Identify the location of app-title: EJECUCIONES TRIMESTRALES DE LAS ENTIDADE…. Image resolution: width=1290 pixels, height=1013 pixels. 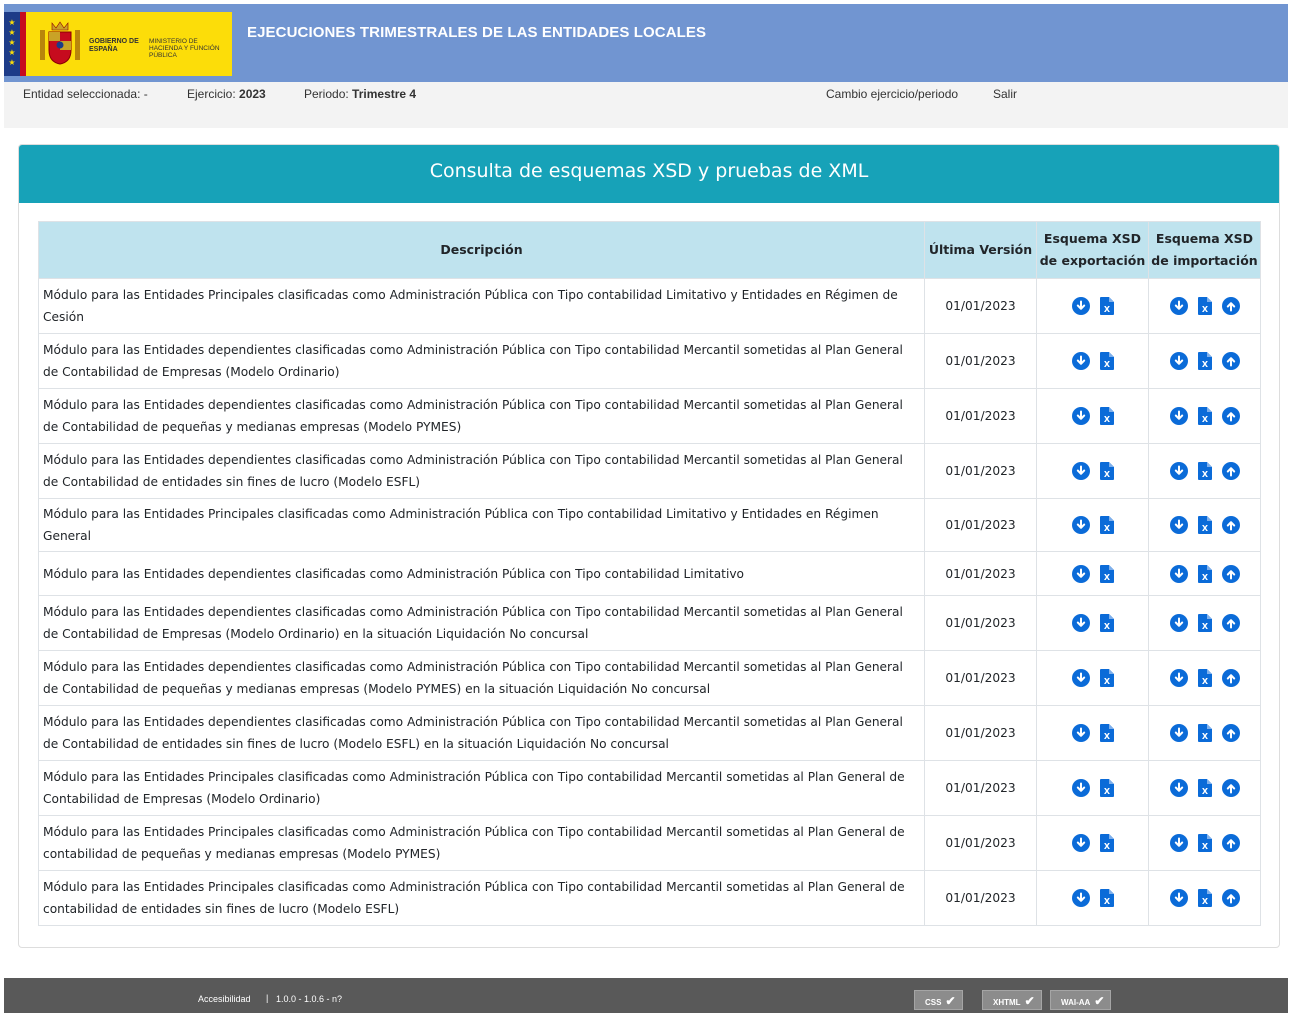
(477, 32).